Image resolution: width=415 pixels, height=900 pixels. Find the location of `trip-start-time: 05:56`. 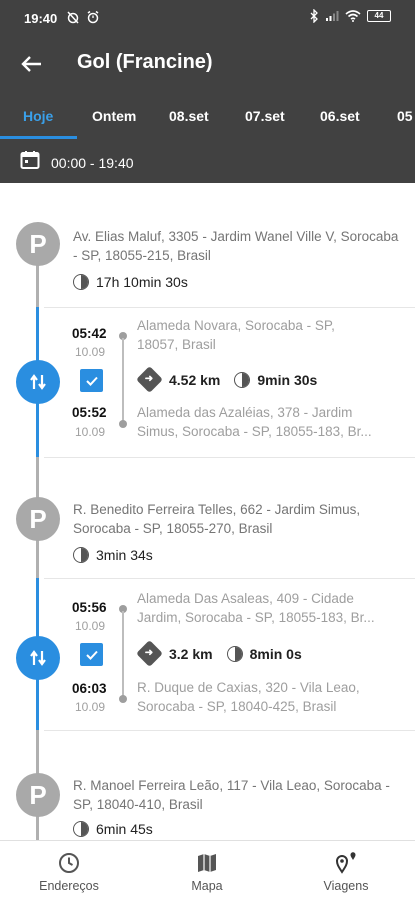

trip-start-time: 05:56 is located at coordinates (89, 607).